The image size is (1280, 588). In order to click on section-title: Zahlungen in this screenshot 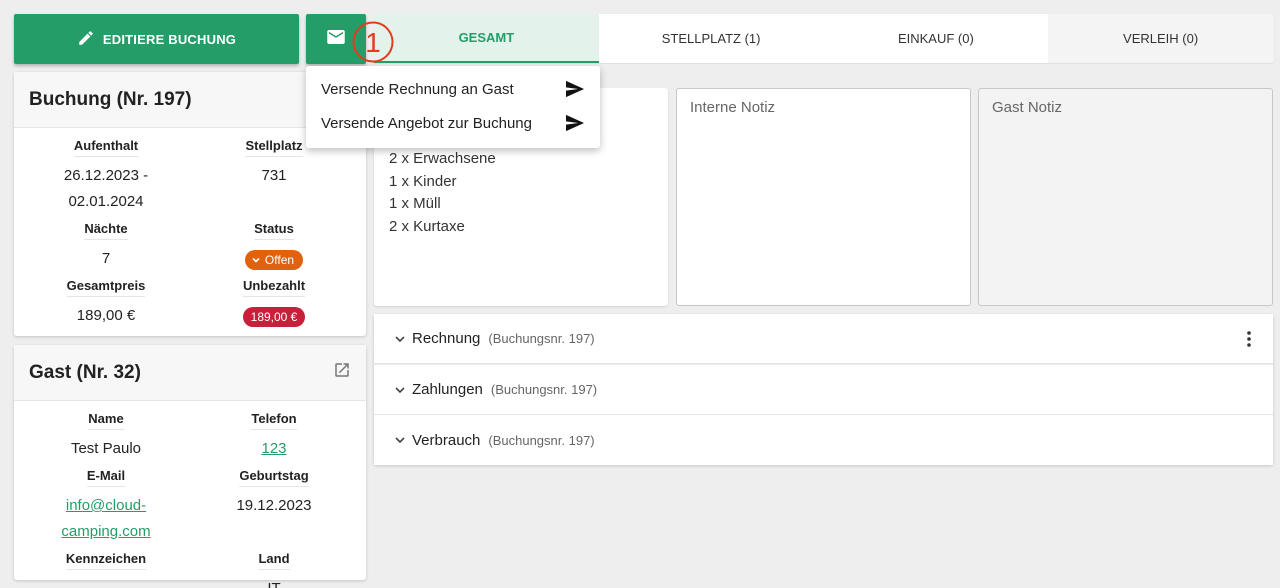, I will do `click(447, 389)`.